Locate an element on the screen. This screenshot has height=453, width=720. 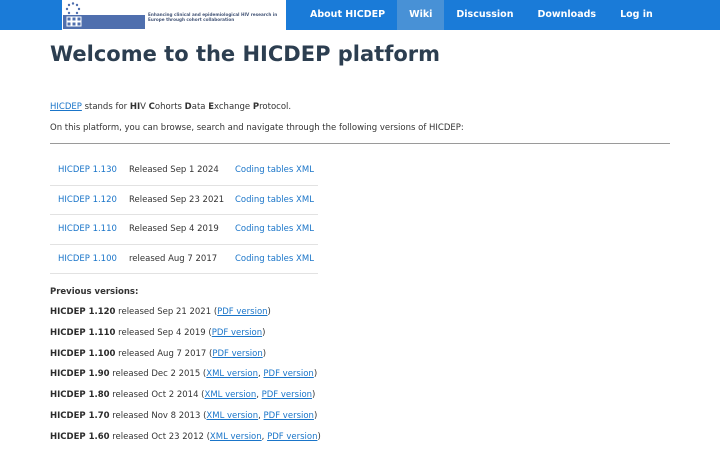
acronym-letter: HI is located at coordinates (135, 107).